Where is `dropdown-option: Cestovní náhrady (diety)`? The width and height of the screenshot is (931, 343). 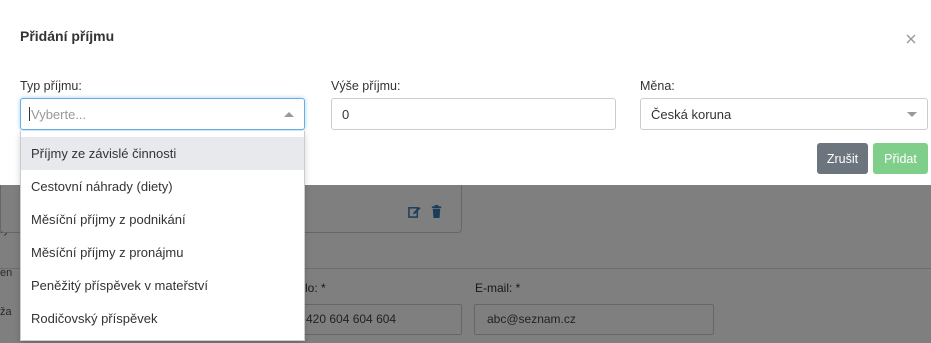 dropdown-option: Cestovní náhrady (diety) is located at coordinates (162, 186).